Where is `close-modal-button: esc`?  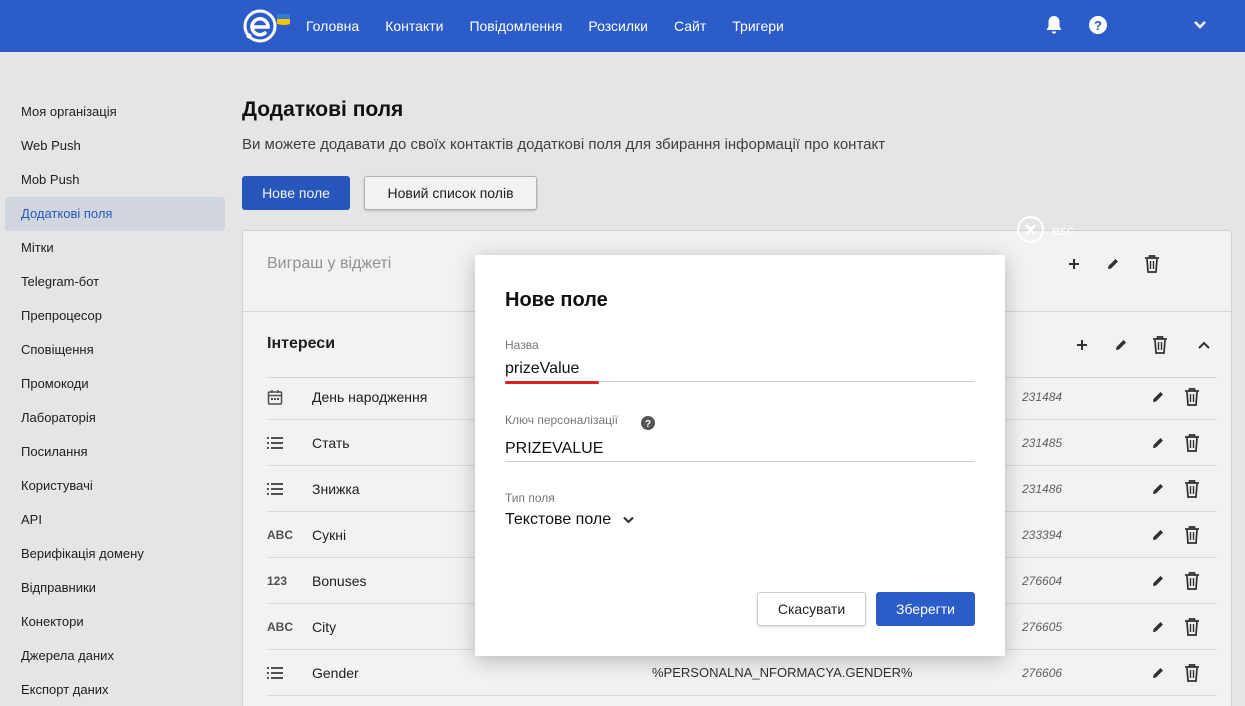
close-modal-button: esc is located at coordinates (1045, 229).